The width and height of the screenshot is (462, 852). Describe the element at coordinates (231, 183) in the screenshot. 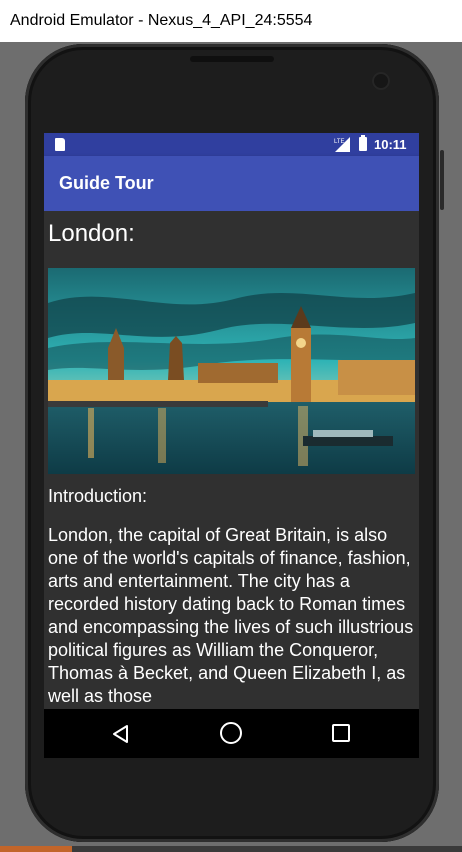

I see `app-bar: Guide Tour` at that location.